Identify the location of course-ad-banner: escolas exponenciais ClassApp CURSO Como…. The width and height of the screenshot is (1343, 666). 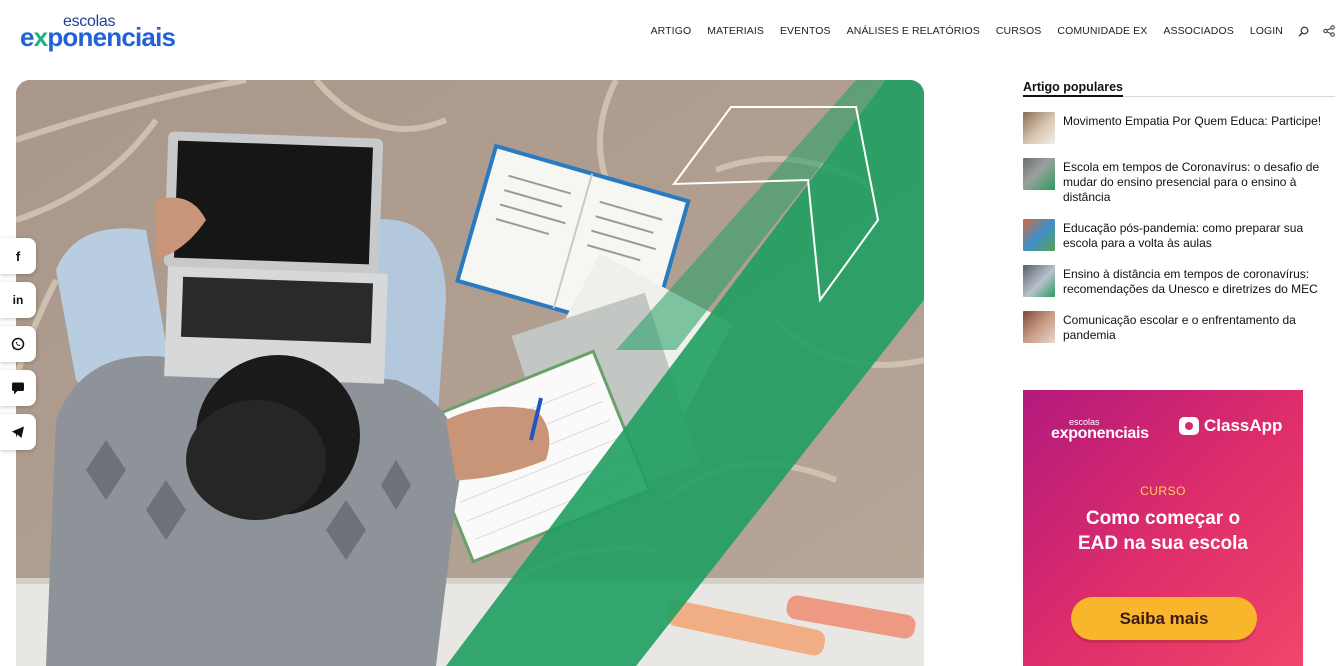
(1163, 528).